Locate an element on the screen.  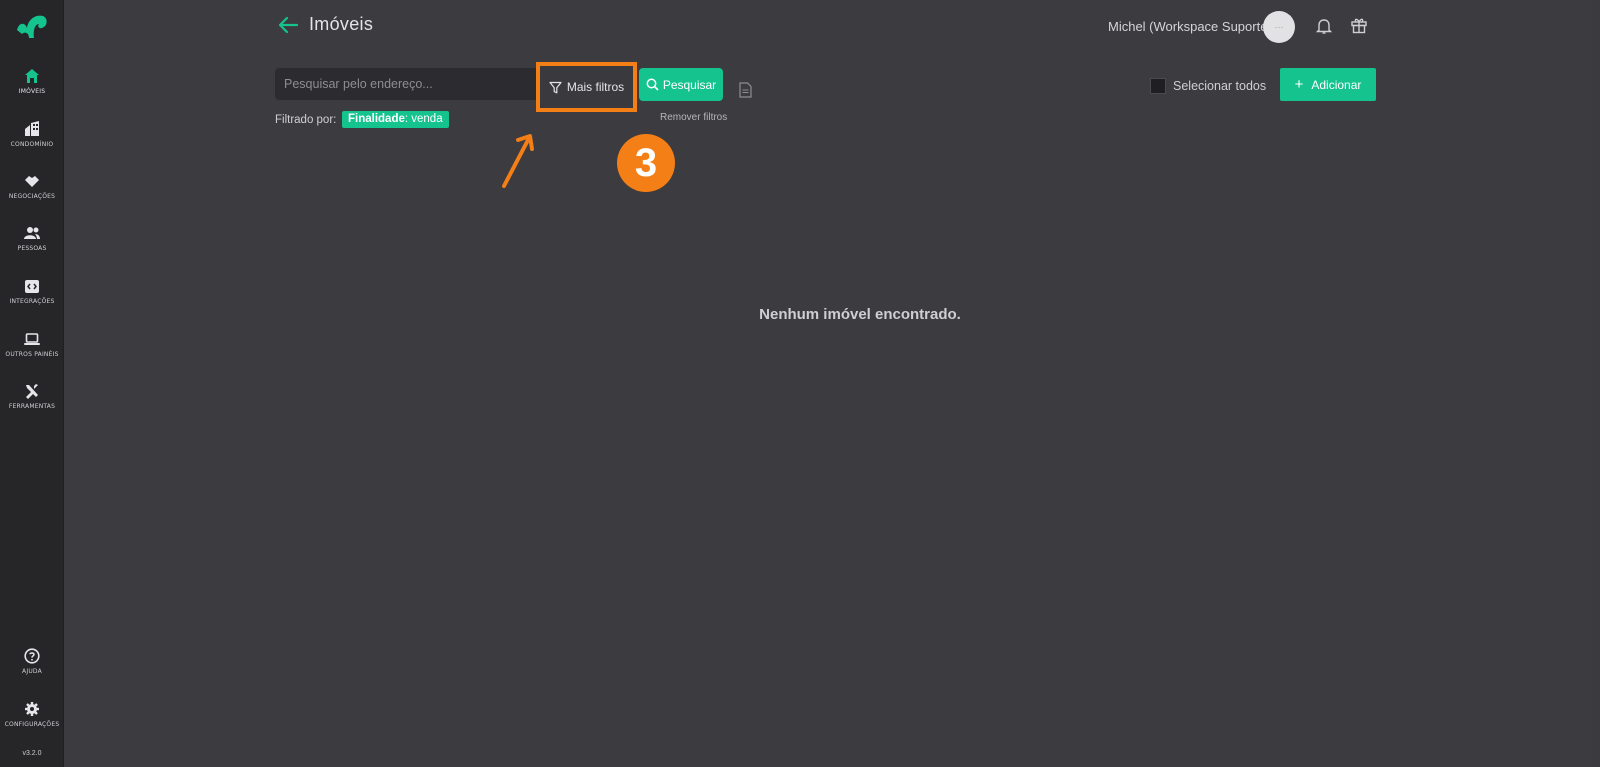
sidebar-item-pessoas: PESSOAS is located at coordinates (32, 246).